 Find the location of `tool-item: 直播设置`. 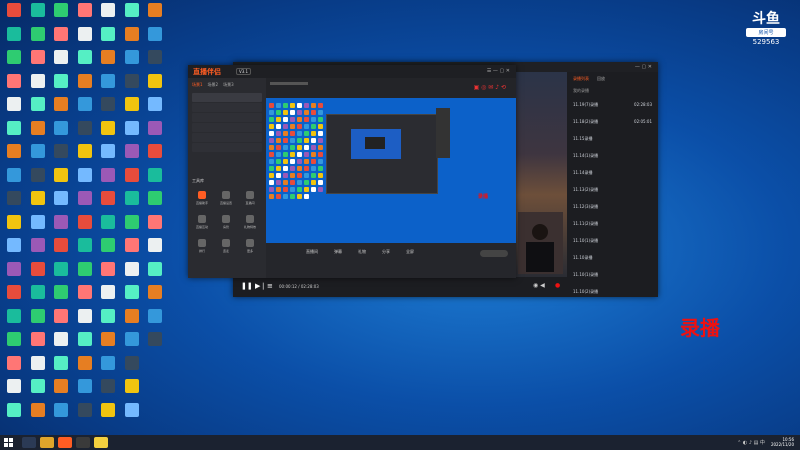

tool-item: 直播设置 is located at coordinates (226, 200).